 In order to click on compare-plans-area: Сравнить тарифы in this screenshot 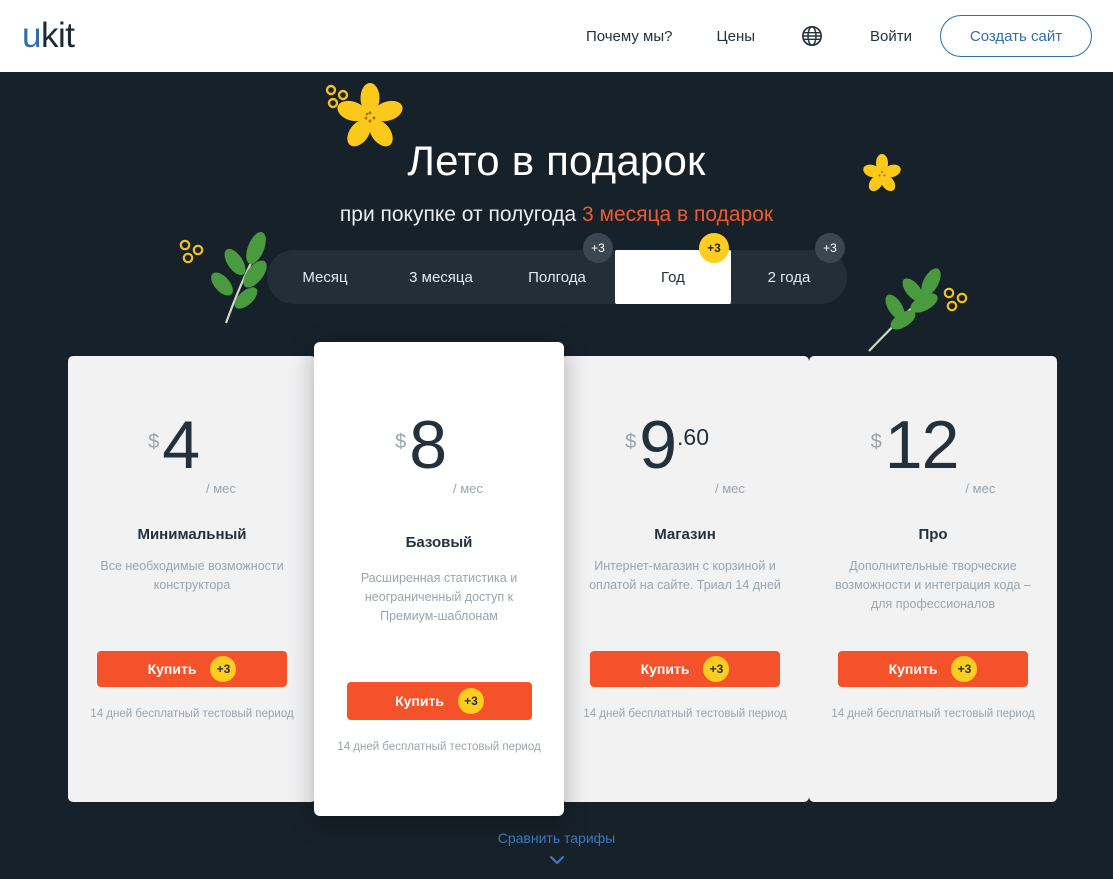, I will do `click(556, 847)`.